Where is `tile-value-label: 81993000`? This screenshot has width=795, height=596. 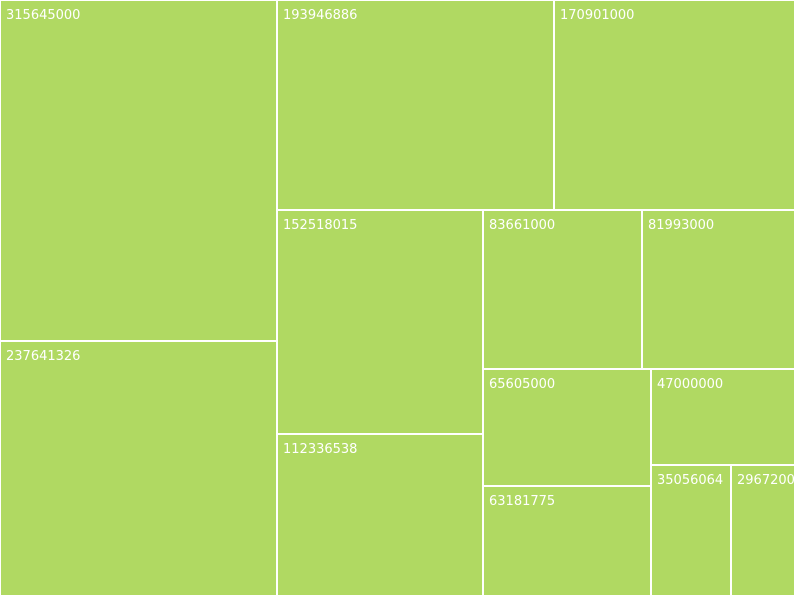 tile-value-label: 81993000 is located at coordinates (681, 225).